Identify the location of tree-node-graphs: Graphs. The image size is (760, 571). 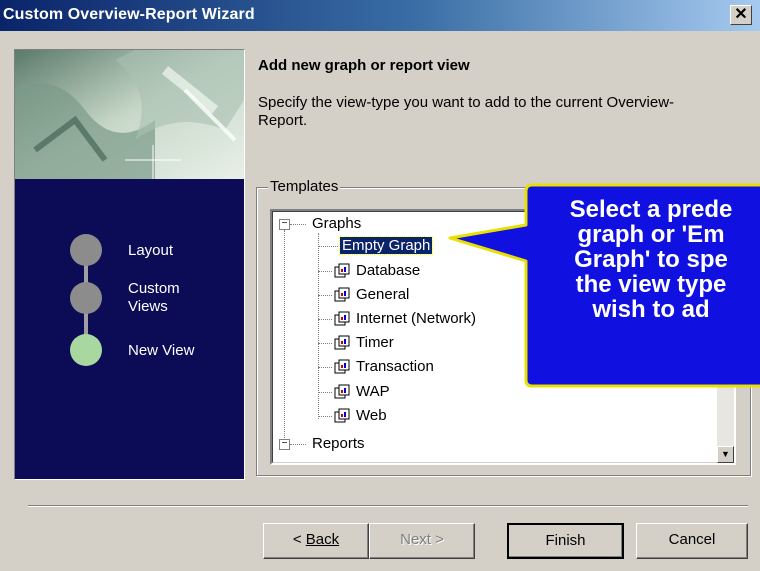
(336, 224).